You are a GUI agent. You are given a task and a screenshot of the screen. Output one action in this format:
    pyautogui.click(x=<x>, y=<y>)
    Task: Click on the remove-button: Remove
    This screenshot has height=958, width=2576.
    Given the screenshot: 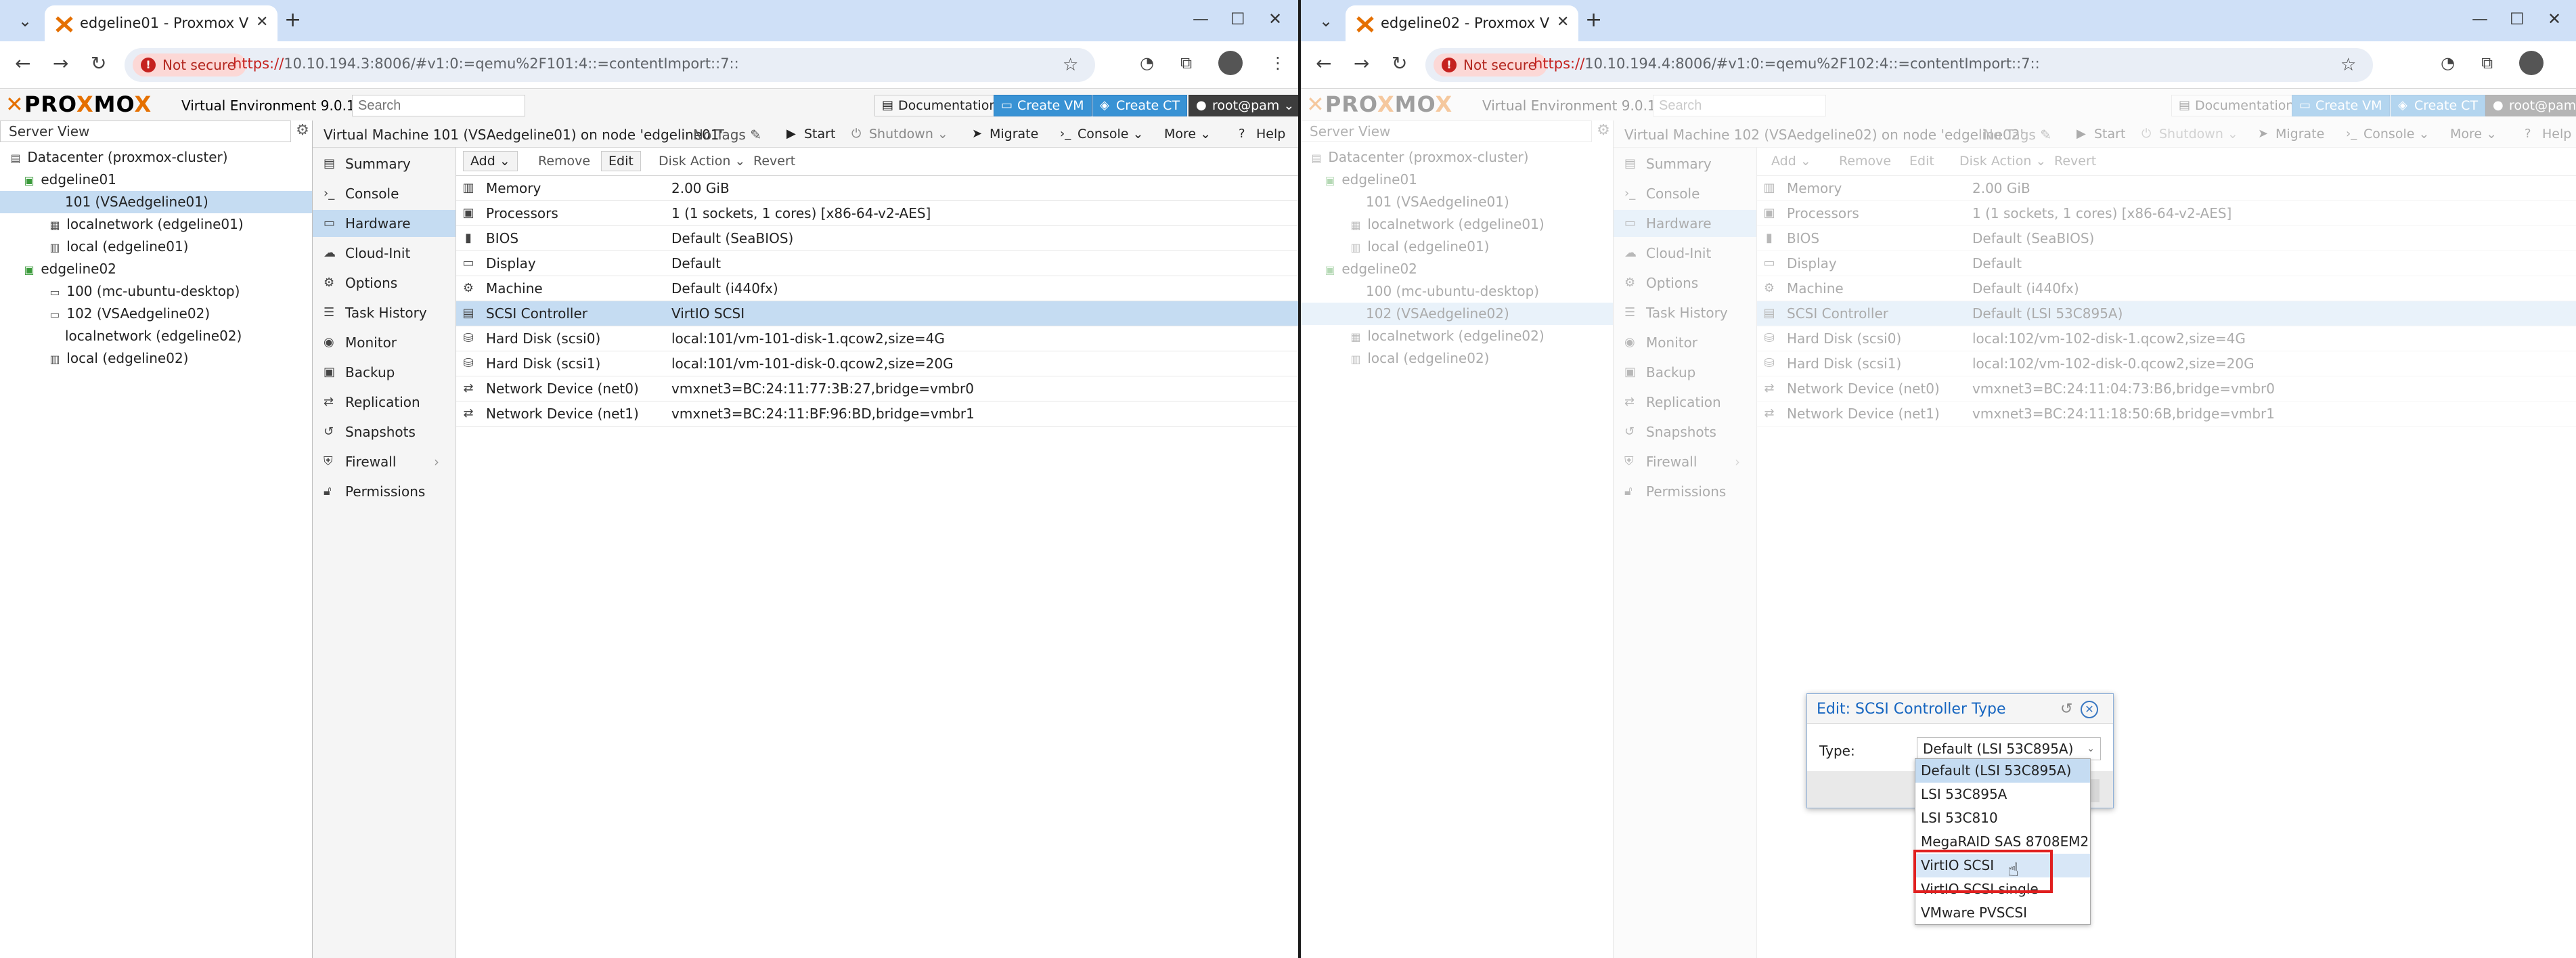 What is the action you would take?
    pyautogui.click(x=564, y=161)
    